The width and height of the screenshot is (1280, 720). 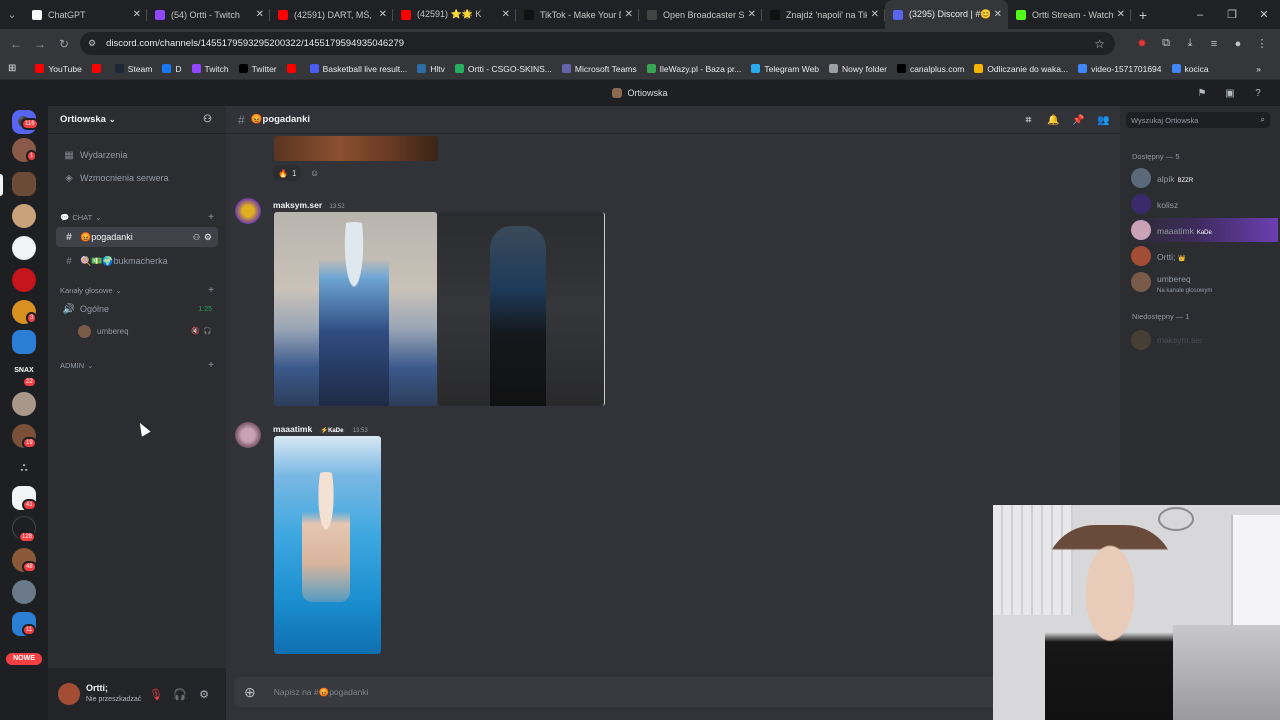 I want to click on member-item: umbereq Na kanale głosowym, so click(x=1203, y=282).